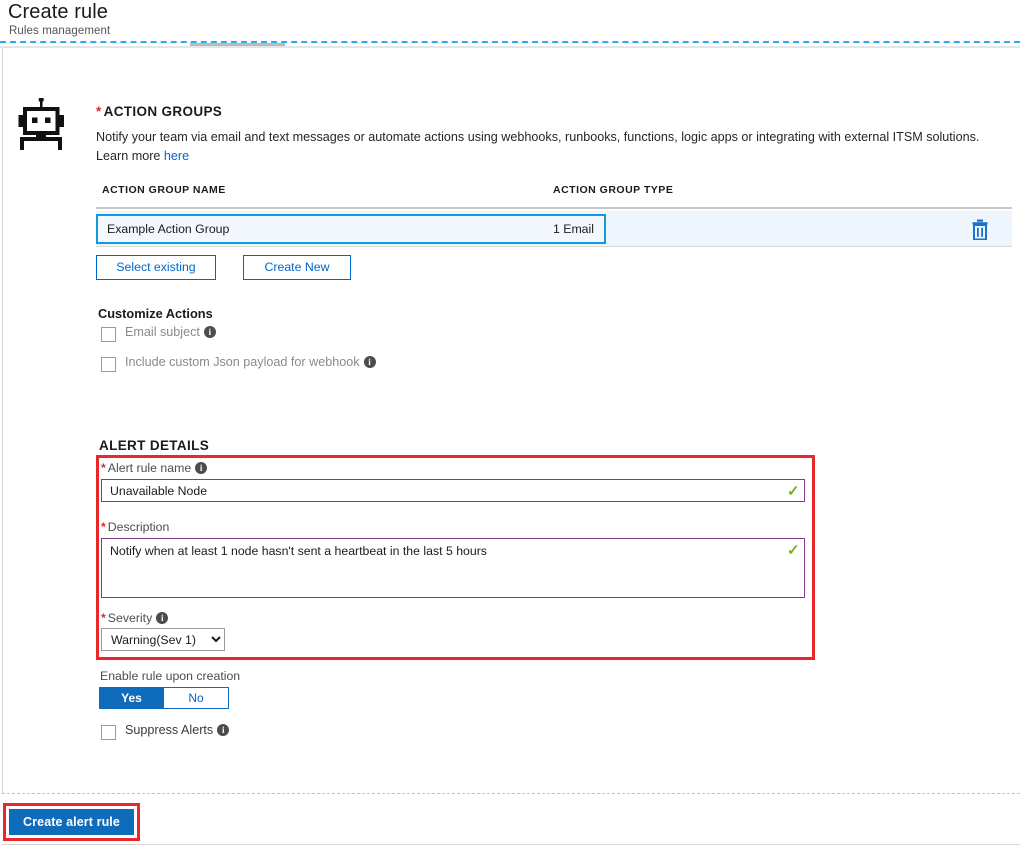  I want to click on description-label: * Description, so click(135, 527).